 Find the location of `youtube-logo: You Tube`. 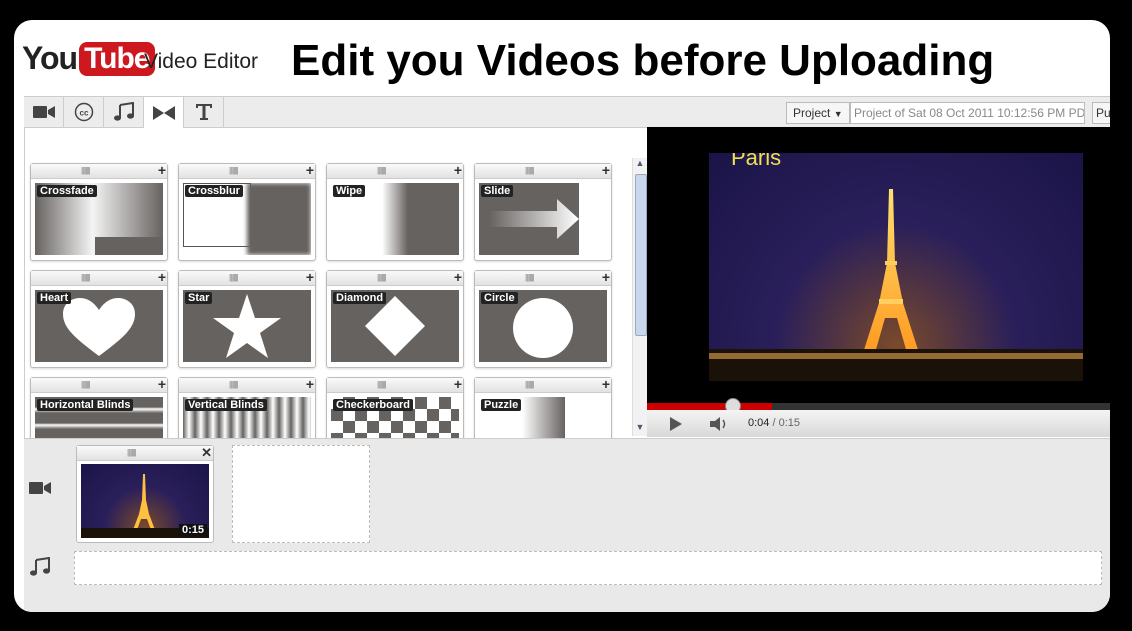

youtube-logo: You Tube is located at coordinates (88, 58).